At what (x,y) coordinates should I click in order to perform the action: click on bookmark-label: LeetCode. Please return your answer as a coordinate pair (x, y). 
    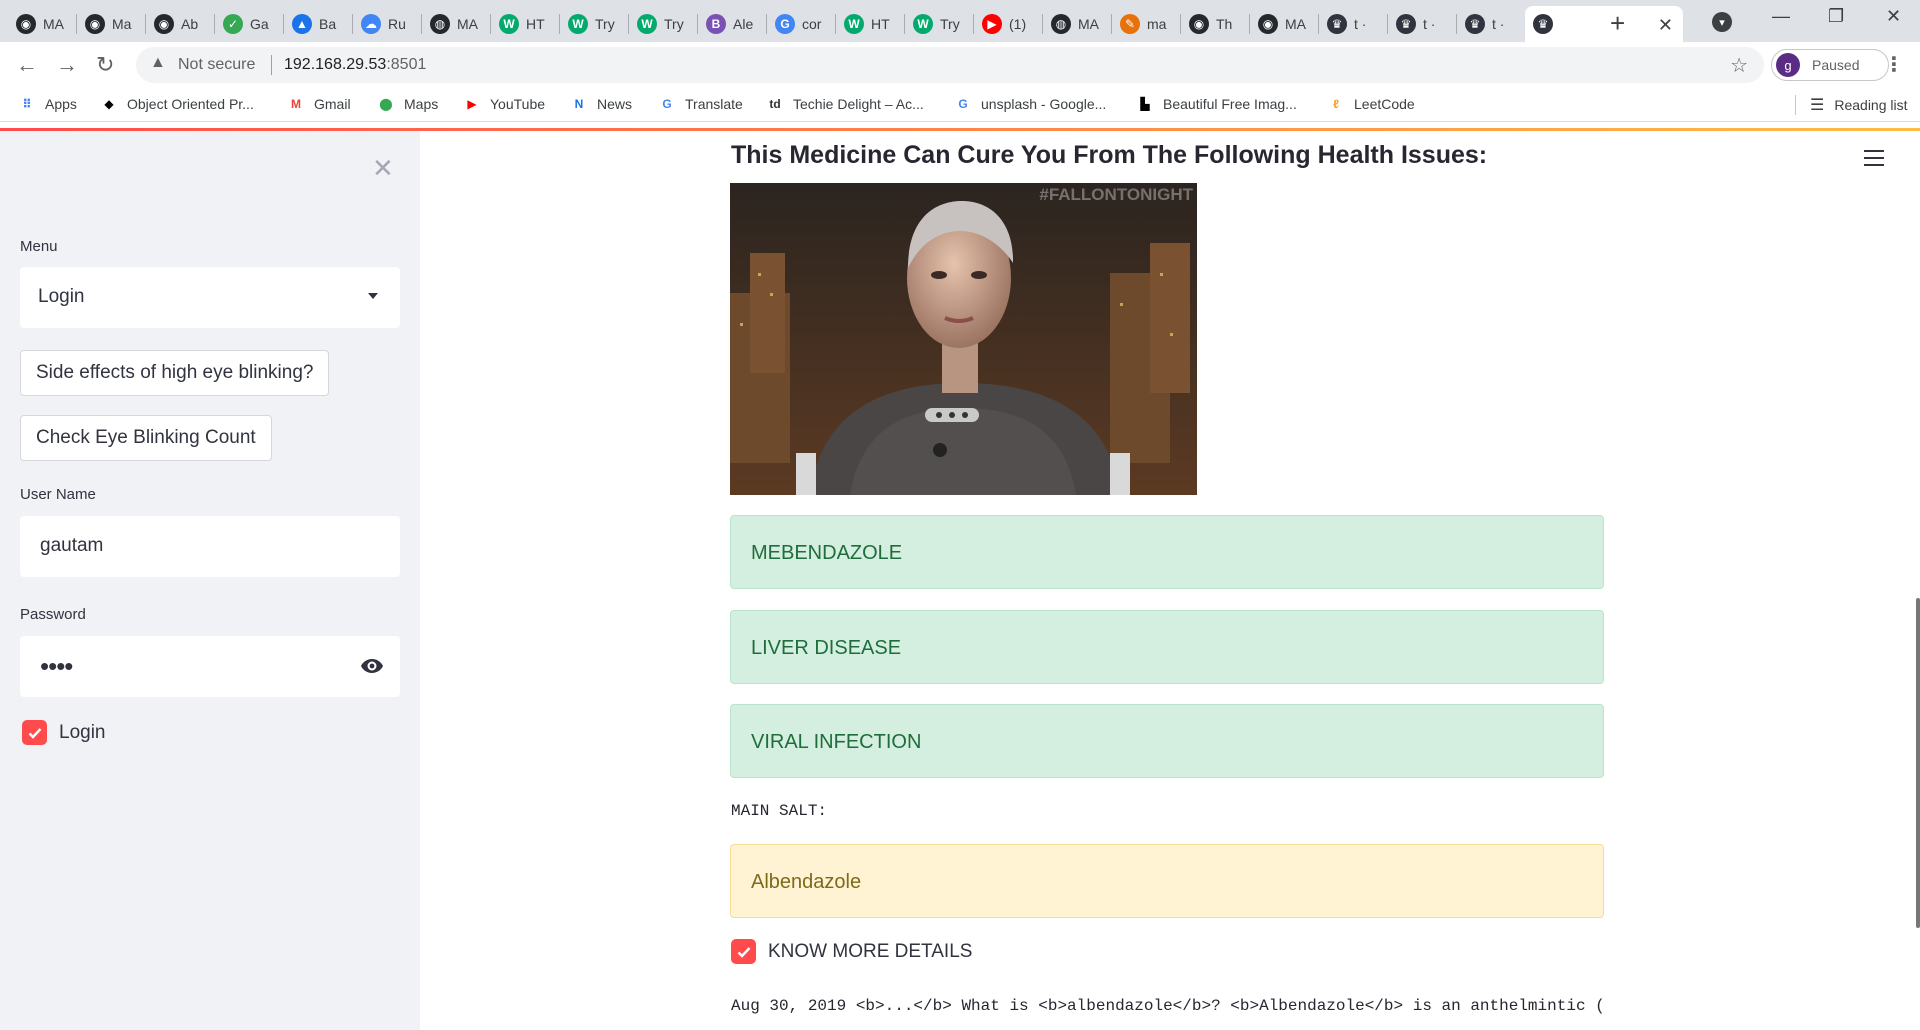
    Looking at the image, I should click on (1384, 104).